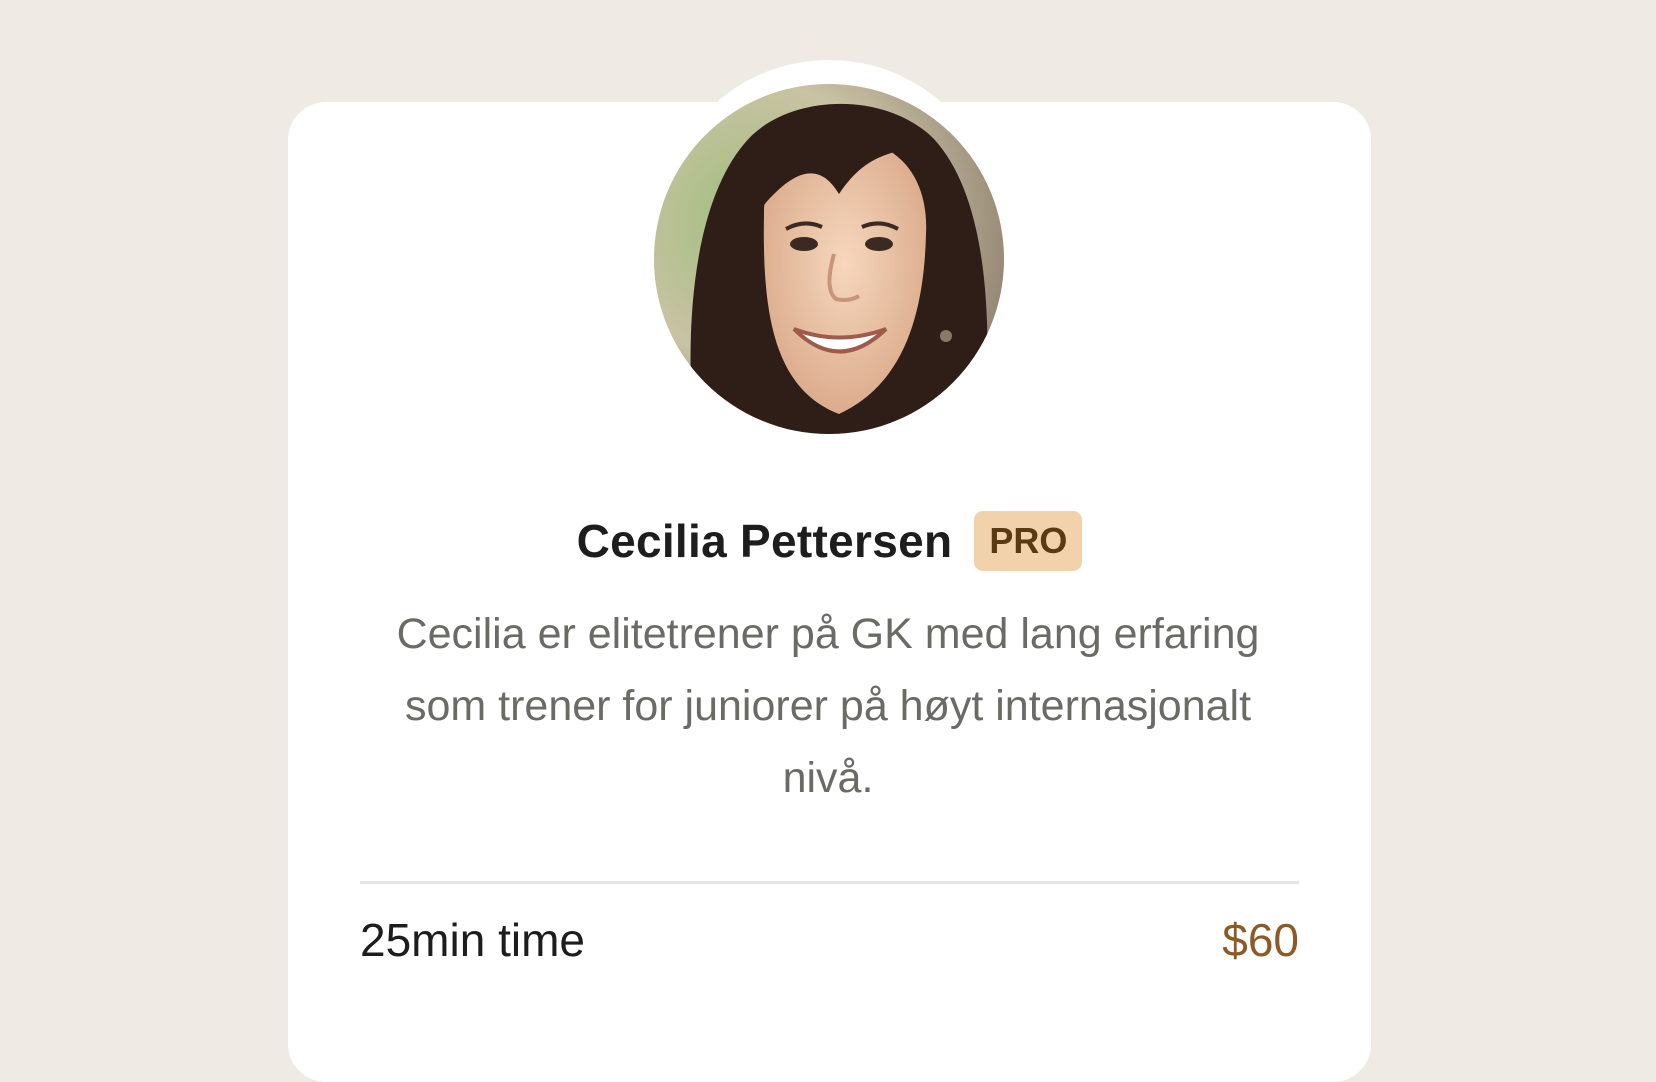 This screenshot has width=1656, height=1082. Describe the element at coordinates (1028, 541) in the screenshot. I see `pro-badge: PRO` at that location.